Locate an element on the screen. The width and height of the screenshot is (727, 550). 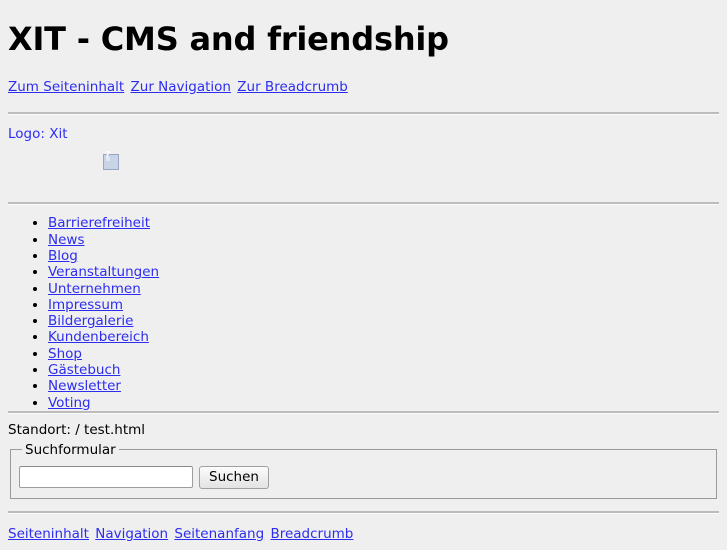
logo-link: Logo: Xit is located at coordinates (38, 134).